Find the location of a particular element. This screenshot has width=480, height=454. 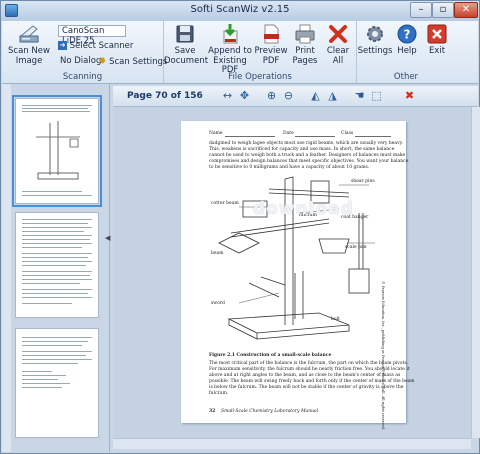

select-scanner-icon: ➜ is located at coordinates (62, 45).